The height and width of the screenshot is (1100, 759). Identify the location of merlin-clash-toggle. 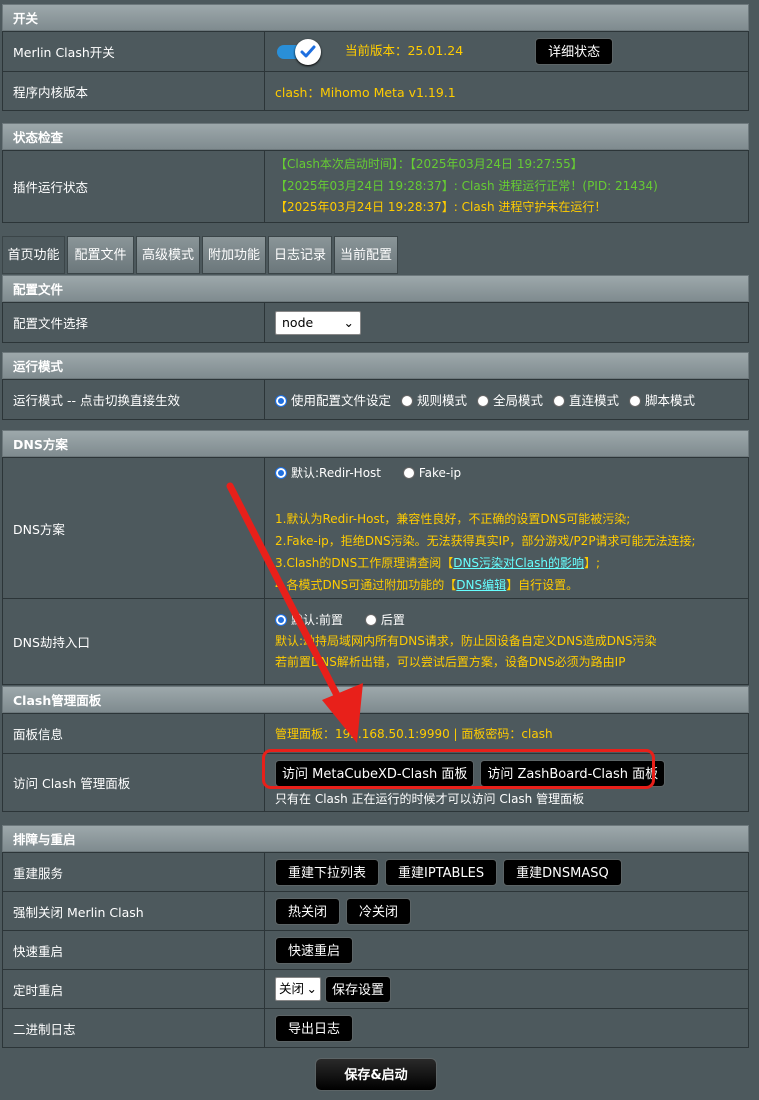
(299, 51).